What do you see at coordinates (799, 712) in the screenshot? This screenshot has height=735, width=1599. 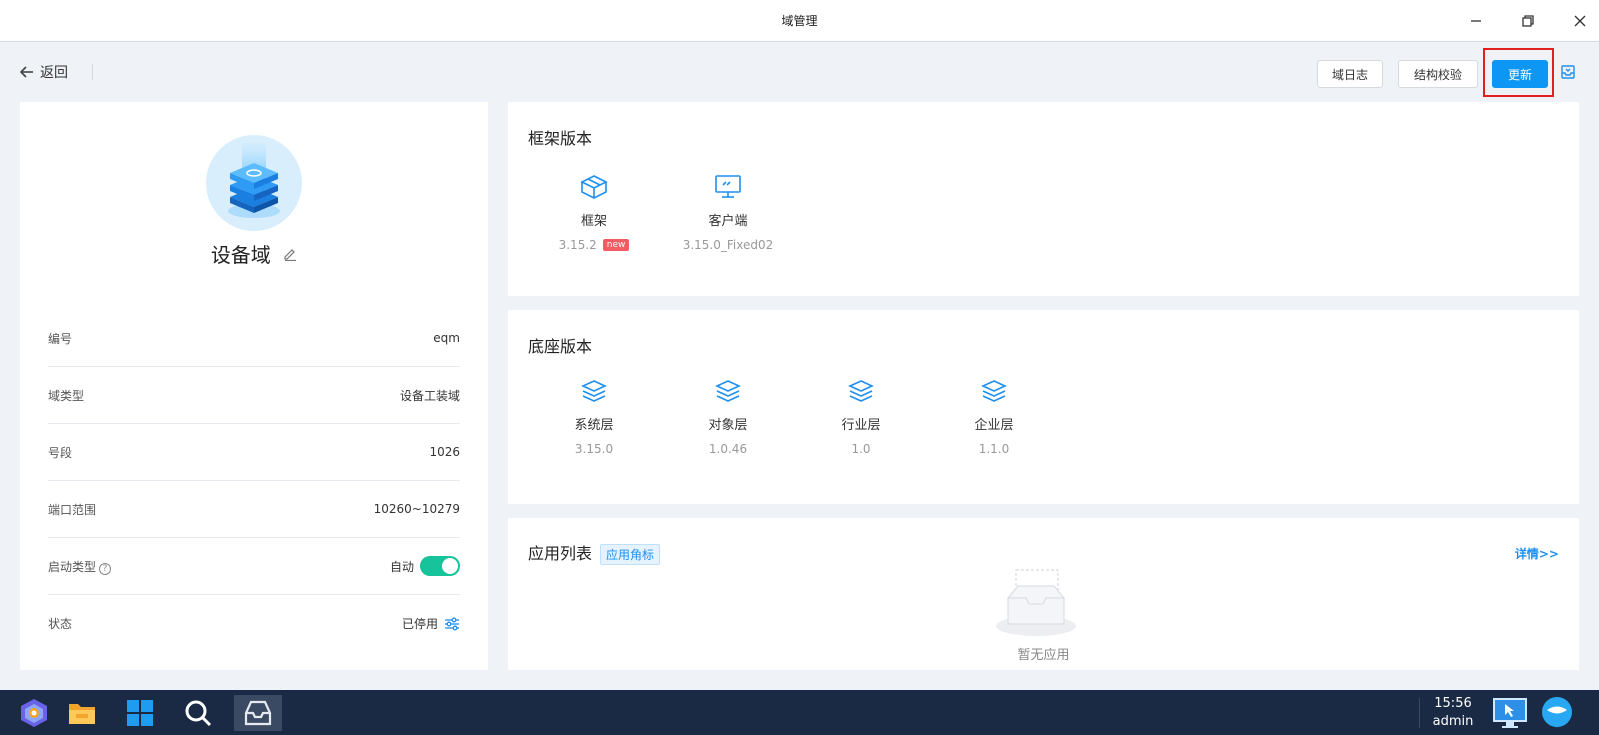 I see `taskbar: 15:56 admin` at bounding box center [799, 712].